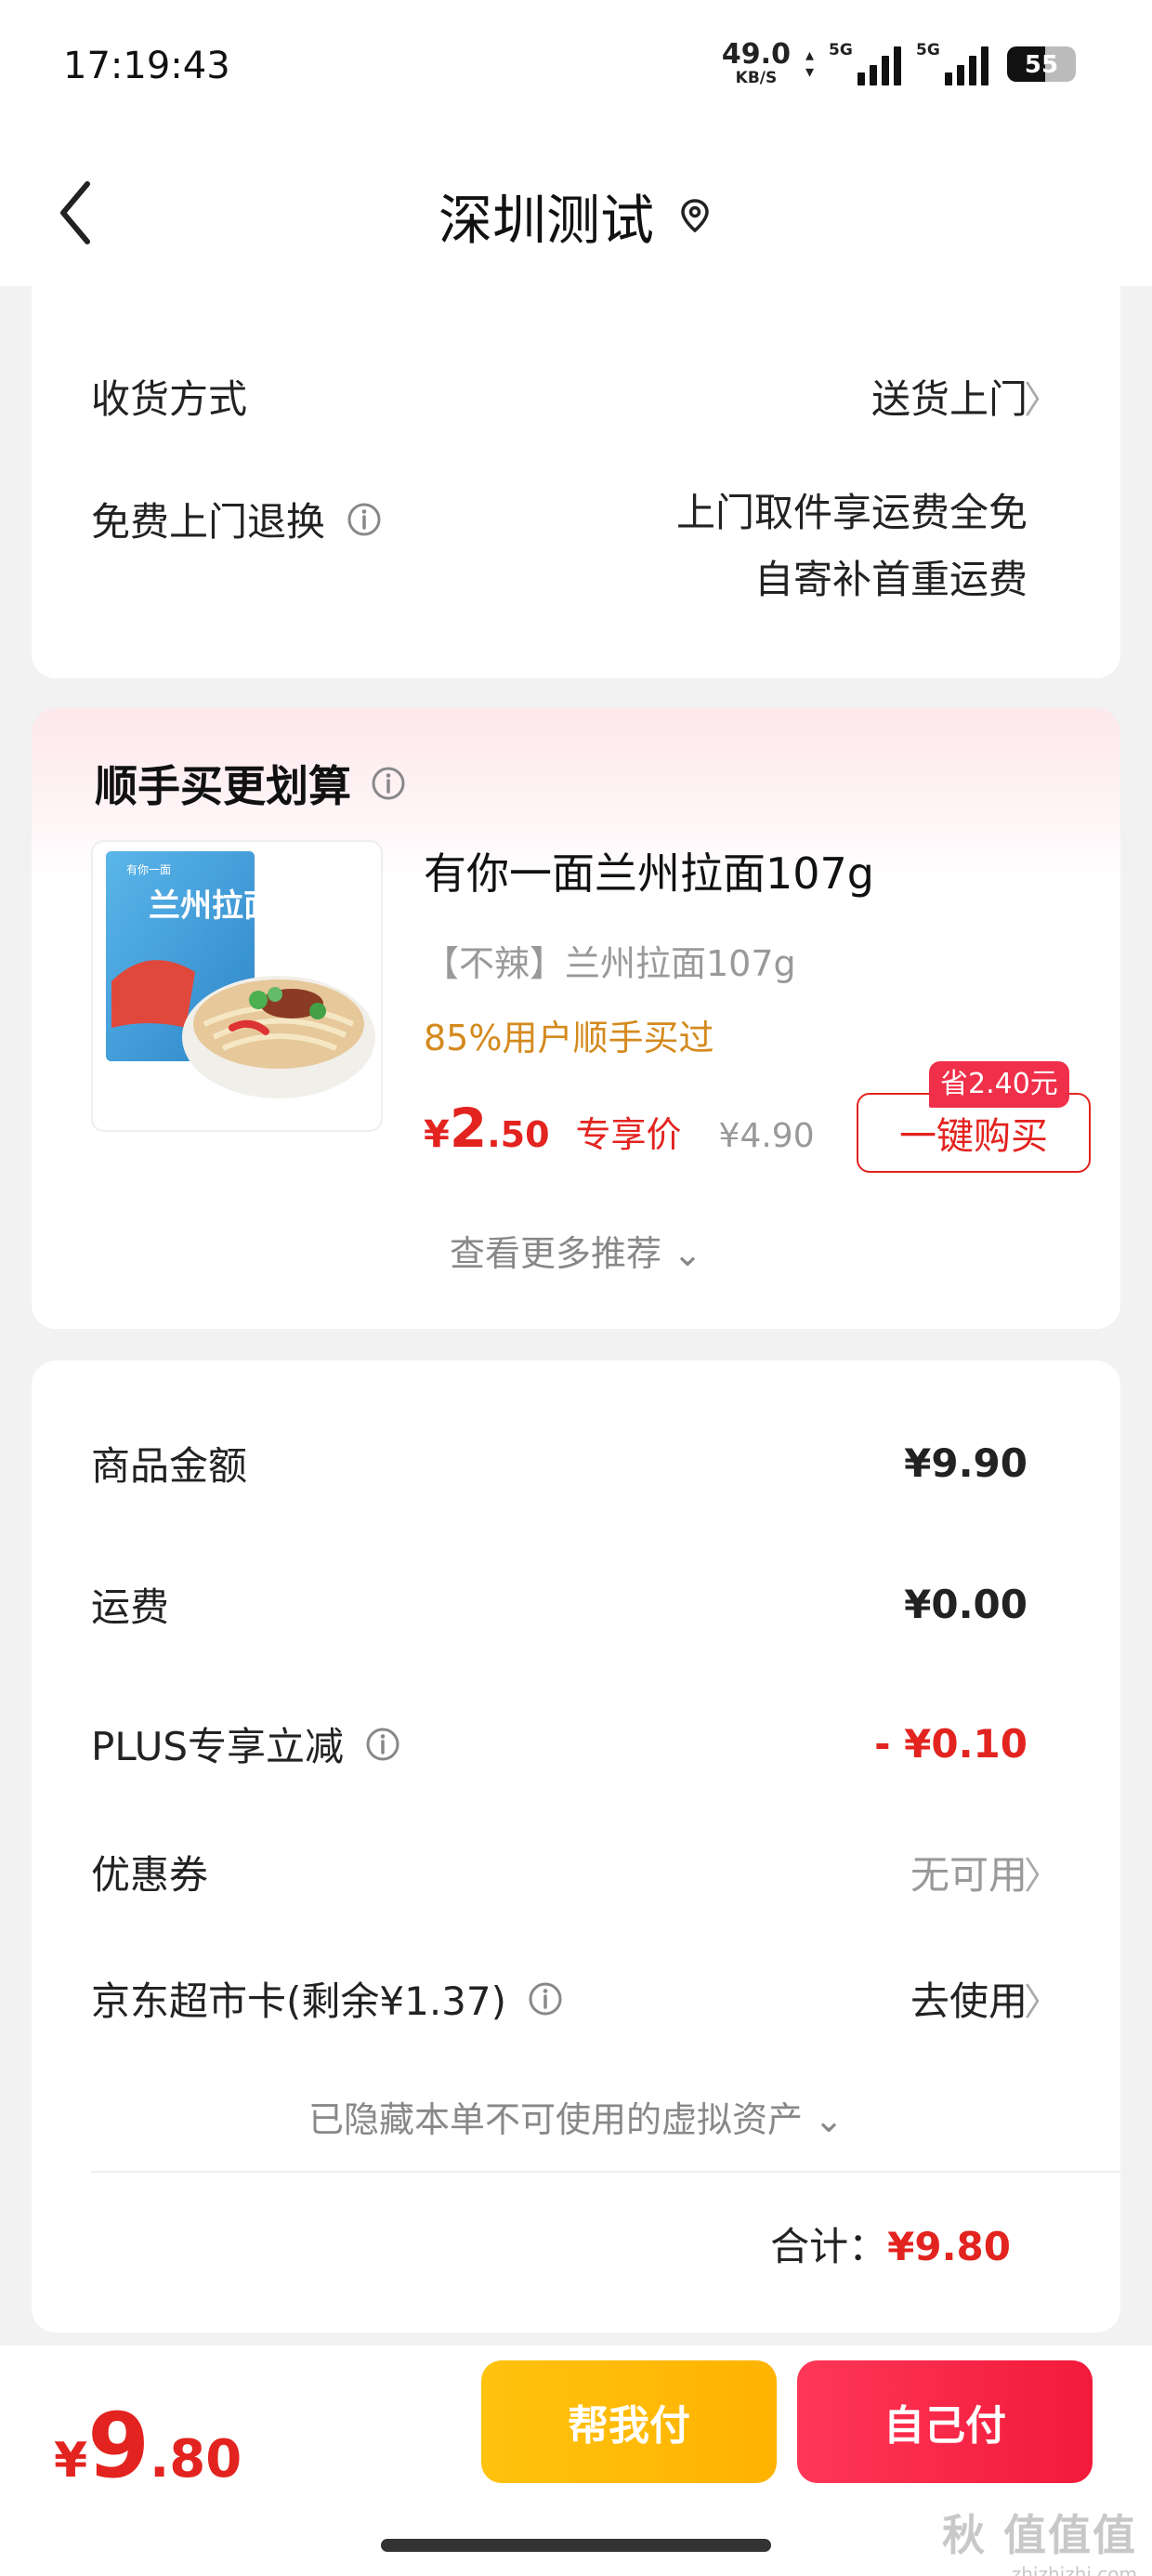 The width and height of the screenshot is (1152, 2576). I want to click on battery-icon: 55, so click(1041, 64).